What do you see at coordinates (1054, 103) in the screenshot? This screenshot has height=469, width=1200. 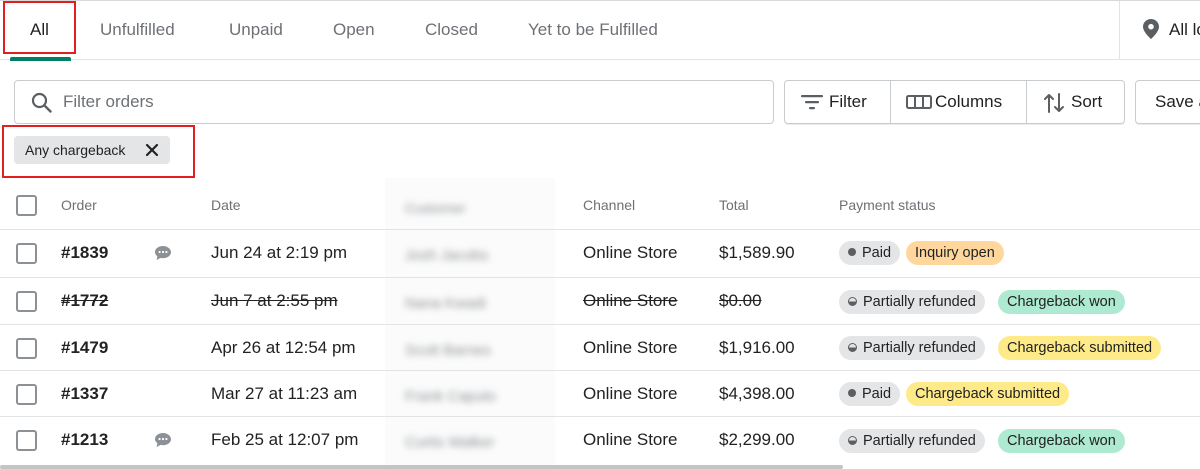 I see `sort-icon` at bounding box center [1054, 103].